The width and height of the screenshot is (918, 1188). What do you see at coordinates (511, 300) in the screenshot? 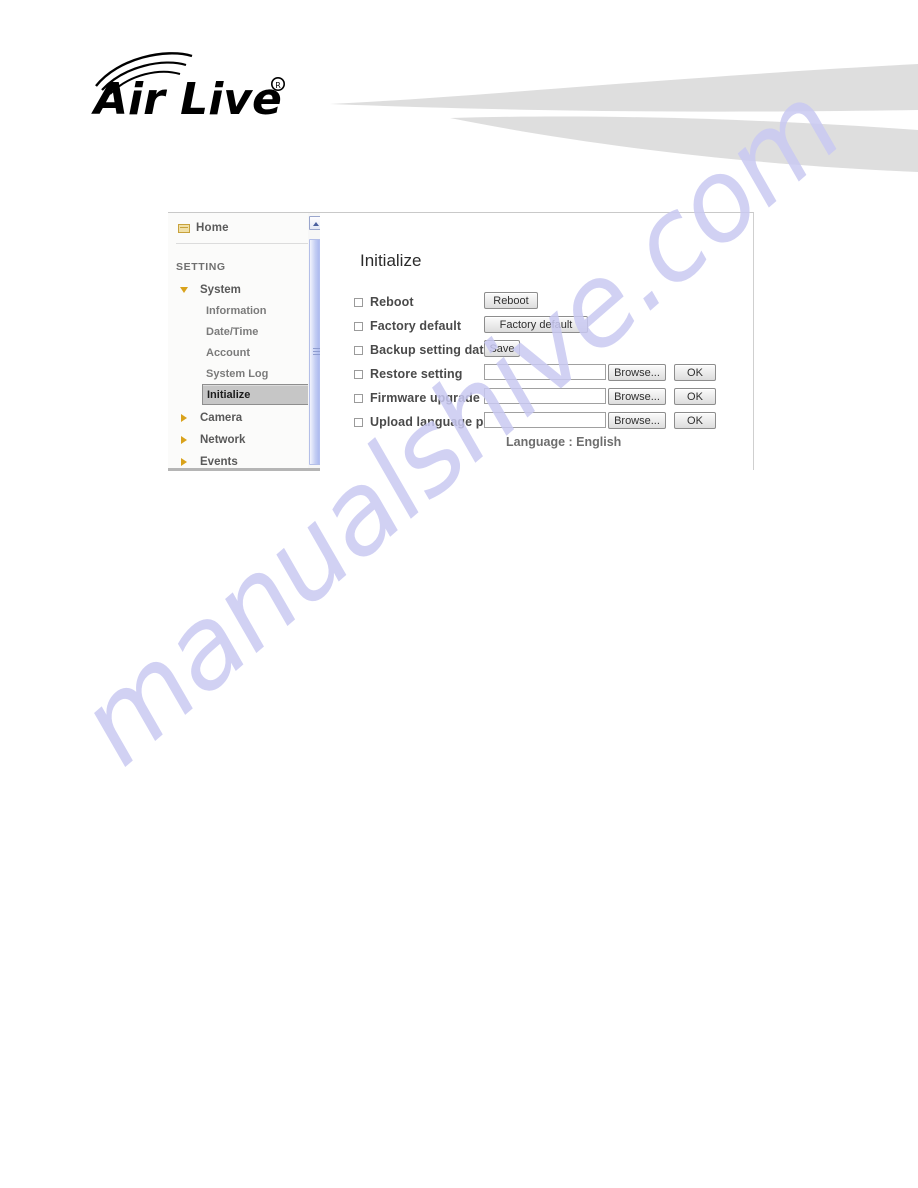
I see `reboot-button: Reboot` at bounding box center [511, 300].